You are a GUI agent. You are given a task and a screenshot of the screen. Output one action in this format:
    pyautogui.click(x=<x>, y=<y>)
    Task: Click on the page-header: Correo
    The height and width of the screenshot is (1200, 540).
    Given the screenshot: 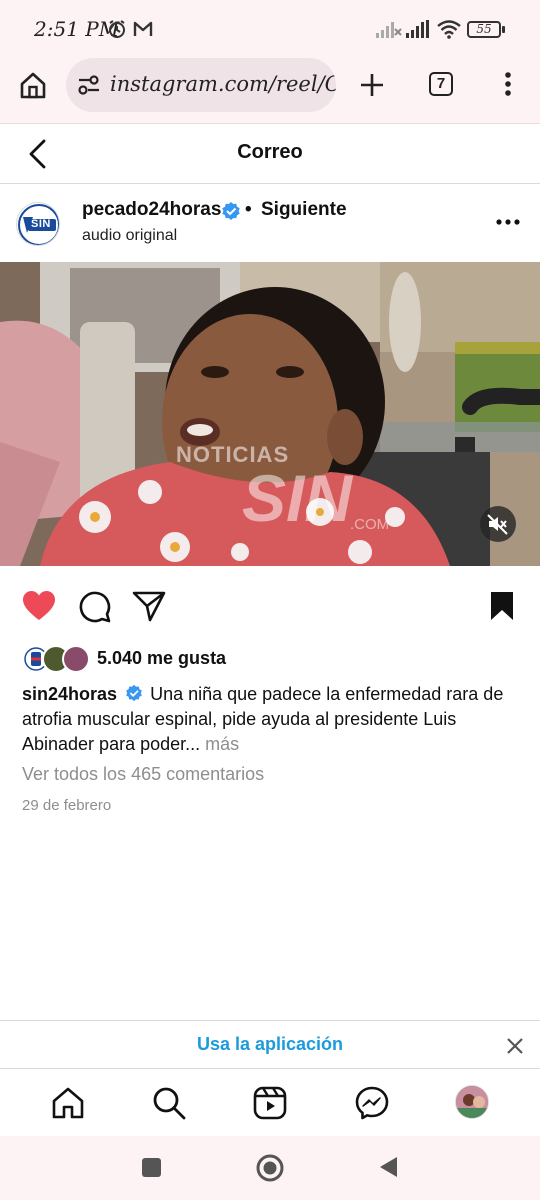 What is the action you would take?
    pyautogui.click(x=270, y=154)
    